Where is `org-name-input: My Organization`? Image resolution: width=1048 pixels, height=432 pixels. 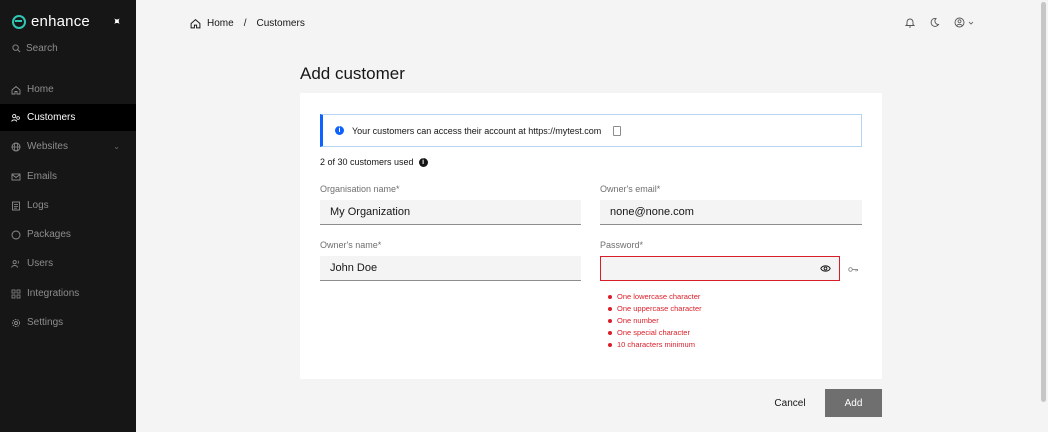
org-name-input: My Organization is located at coordinates (450, 212).